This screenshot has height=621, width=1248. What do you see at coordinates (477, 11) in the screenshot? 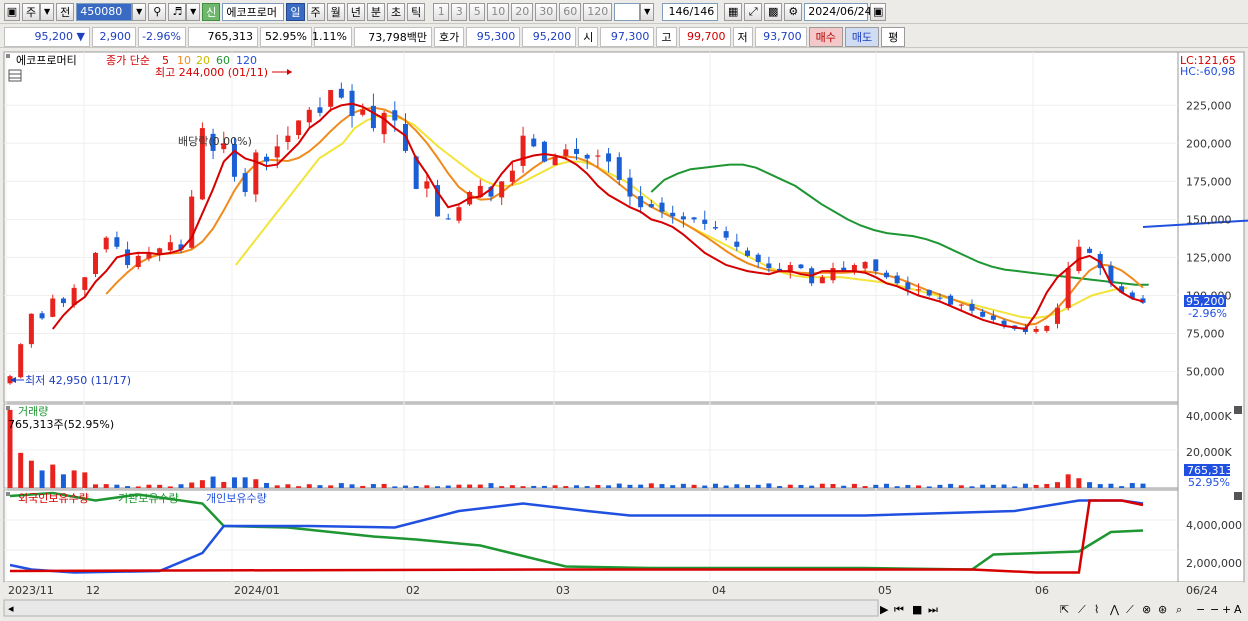
I see `interval-5-button: 5` at bounding box center [477, 11].